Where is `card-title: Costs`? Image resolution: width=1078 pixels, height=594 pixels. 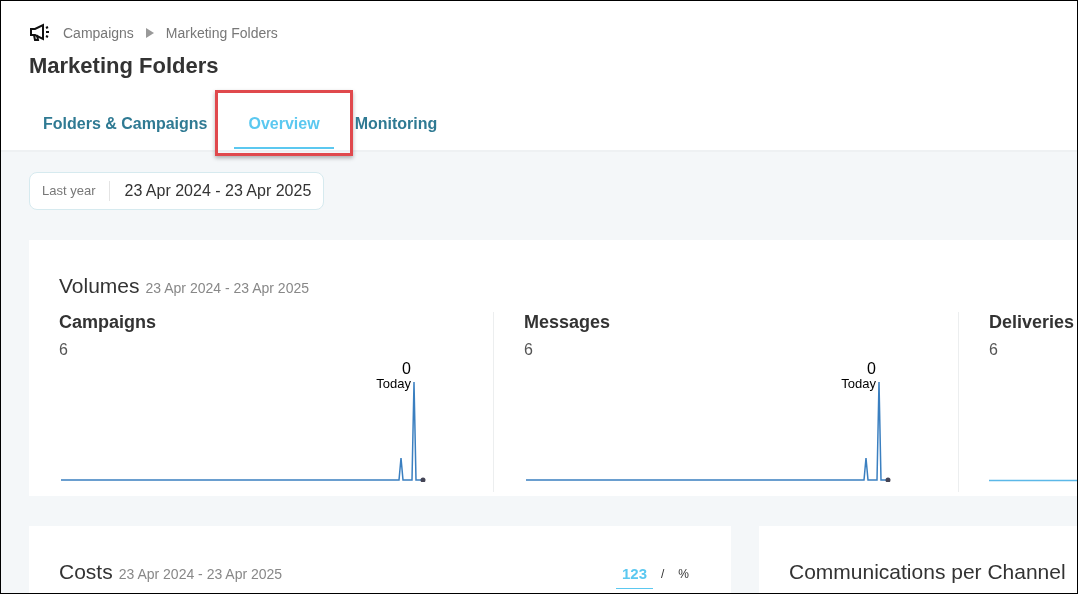 card-title: Costs is located at coordinates (86, 572).